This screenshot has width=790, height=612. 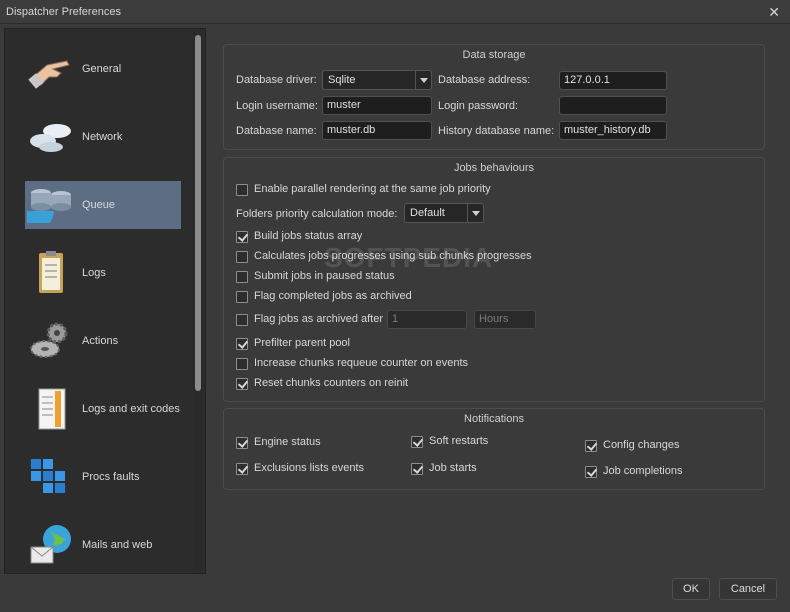 I want to click on sidebar-item-actions: Actions, so click(x=103, y=341).